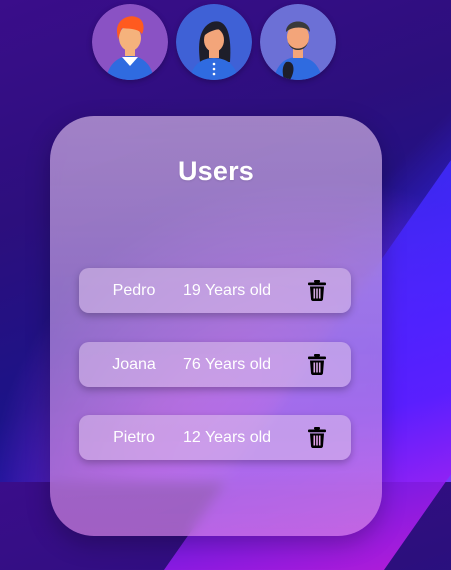 The width and height of the screenshot is (451, 570). Describe the element at coordinates (130, 42) in the screenshot. I see `red-haired-man-avatar` at that location.